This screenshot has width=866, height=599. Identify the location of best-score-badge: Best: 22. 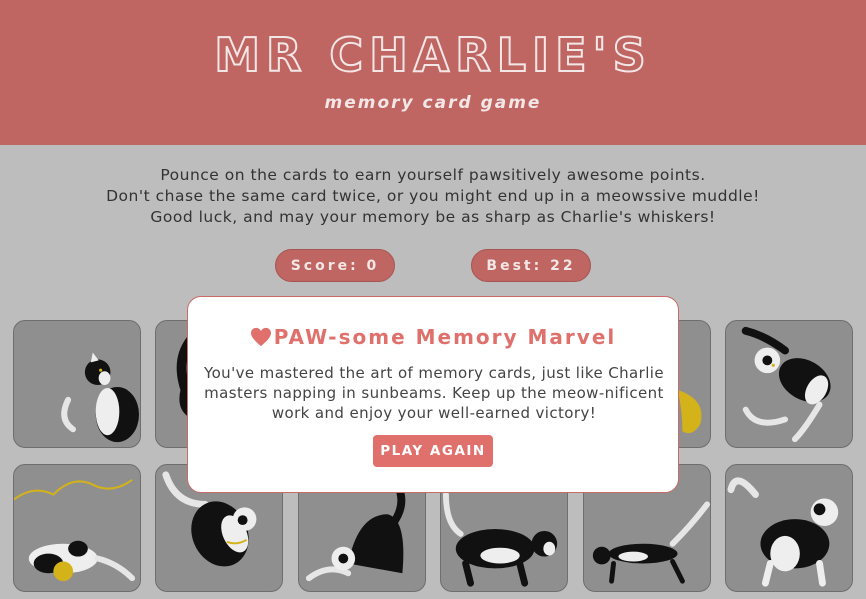
(531, 265).